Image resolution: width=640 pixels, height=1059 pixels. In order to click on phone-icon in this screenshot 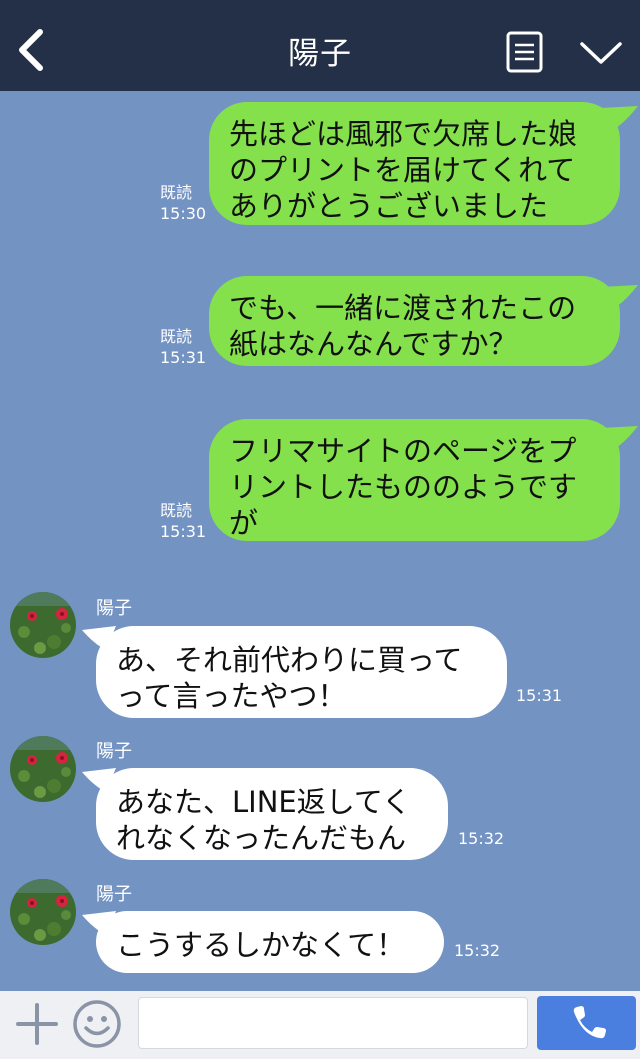, I will do `click(589, 1022)`.